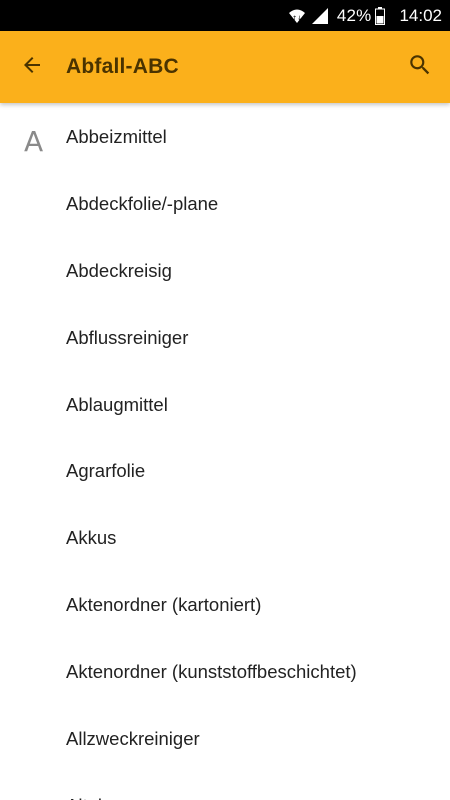  Describe the element at coordinates (117, 404) in the screenshot. I see `list-item: Ablaugmittel` at that location.